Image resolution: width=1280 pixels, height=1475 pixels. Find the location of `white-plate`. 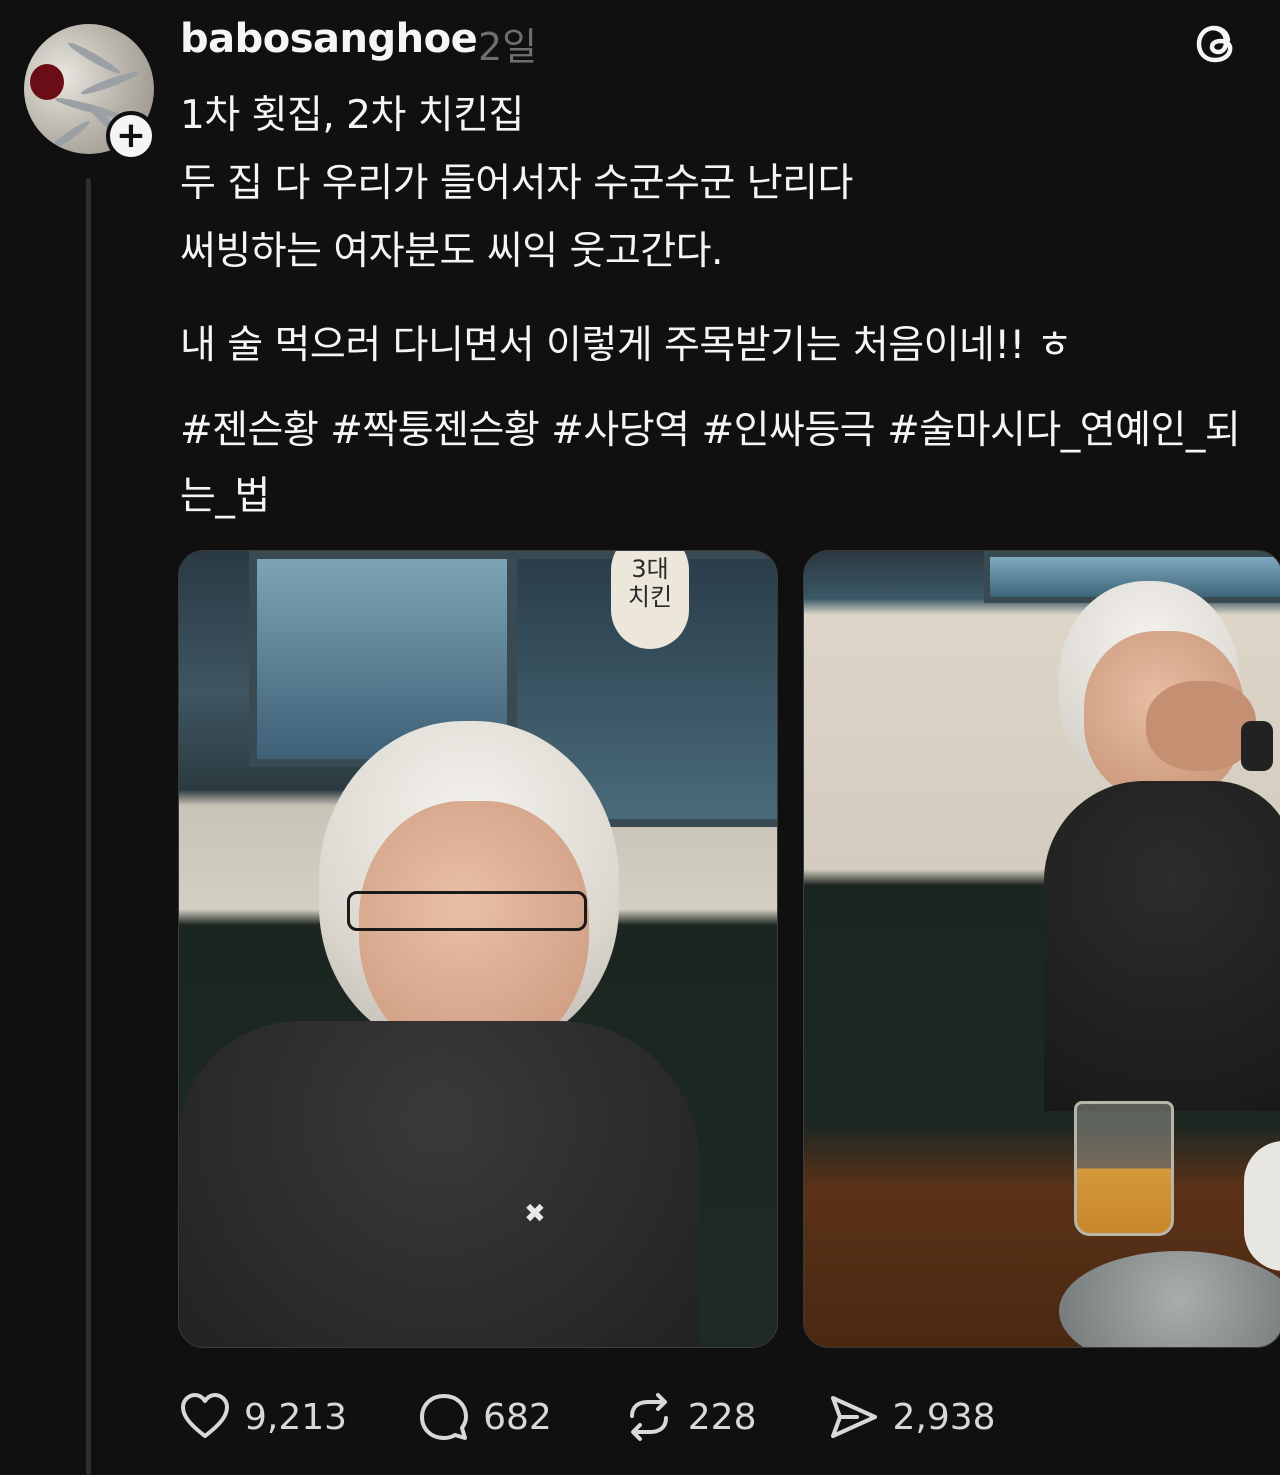

white-plate is located at coordinates (1262, 1206).